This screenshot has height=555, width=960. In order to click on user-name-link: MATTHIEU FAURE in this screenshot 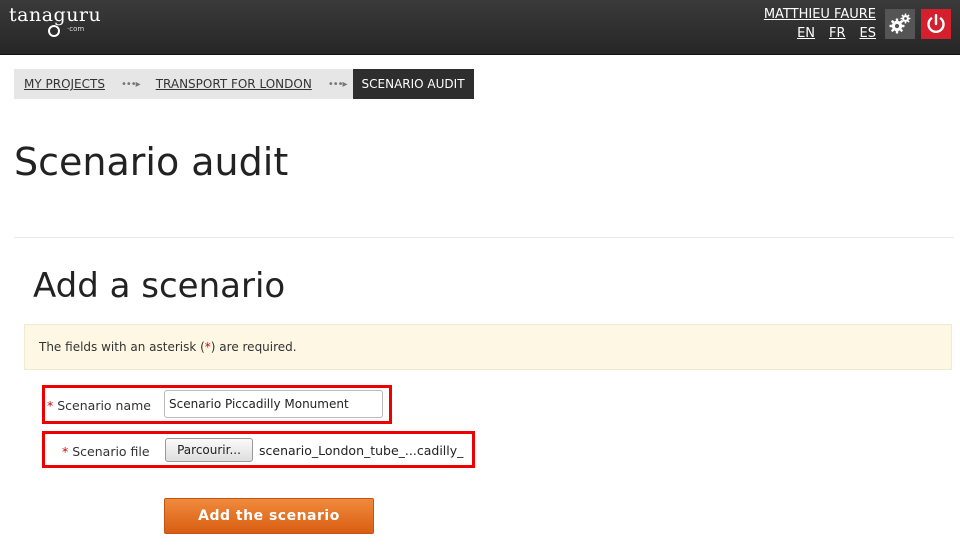, I will do `click(820, 14)`.